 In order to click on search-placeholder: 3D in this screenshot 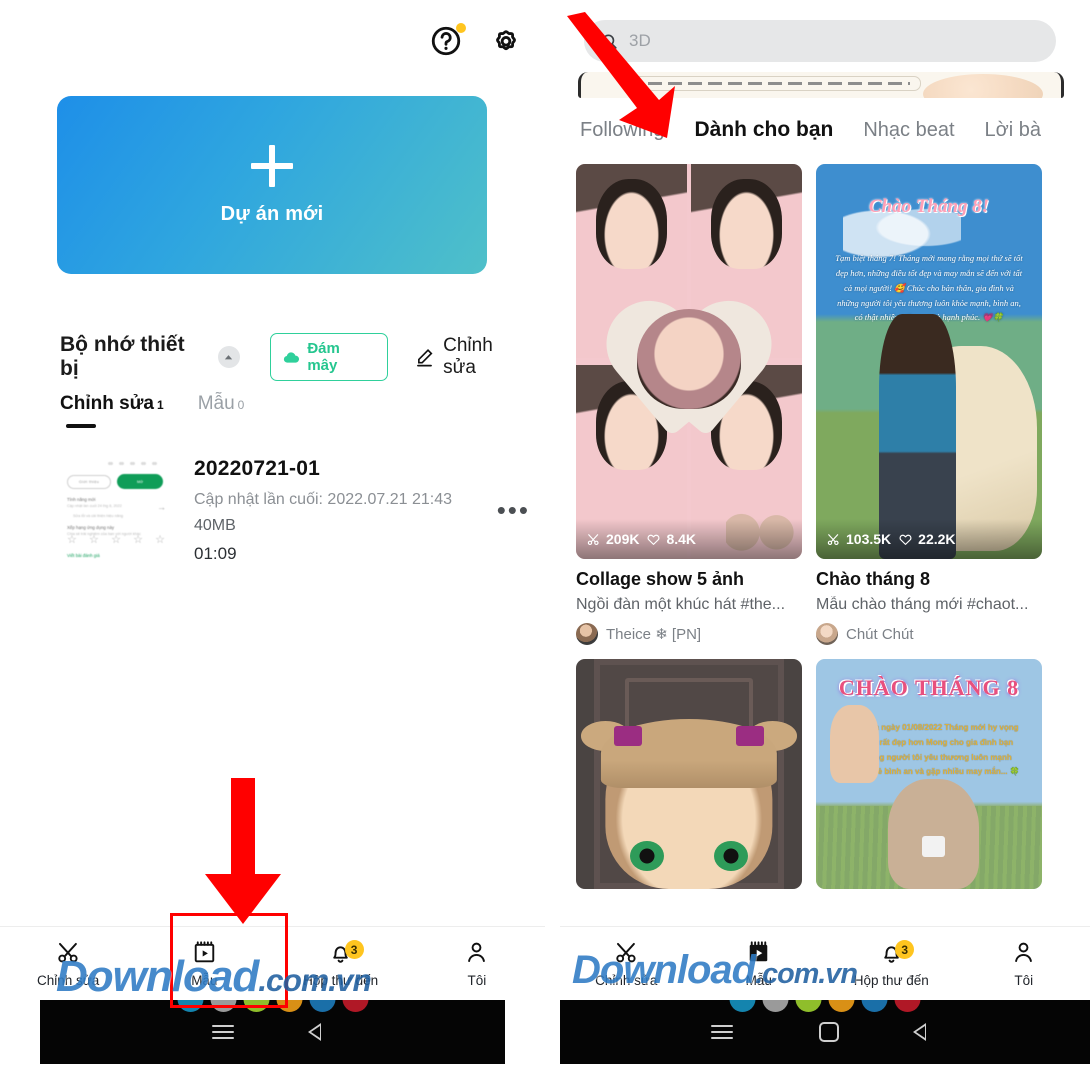, I will do `click(640, 40)`.